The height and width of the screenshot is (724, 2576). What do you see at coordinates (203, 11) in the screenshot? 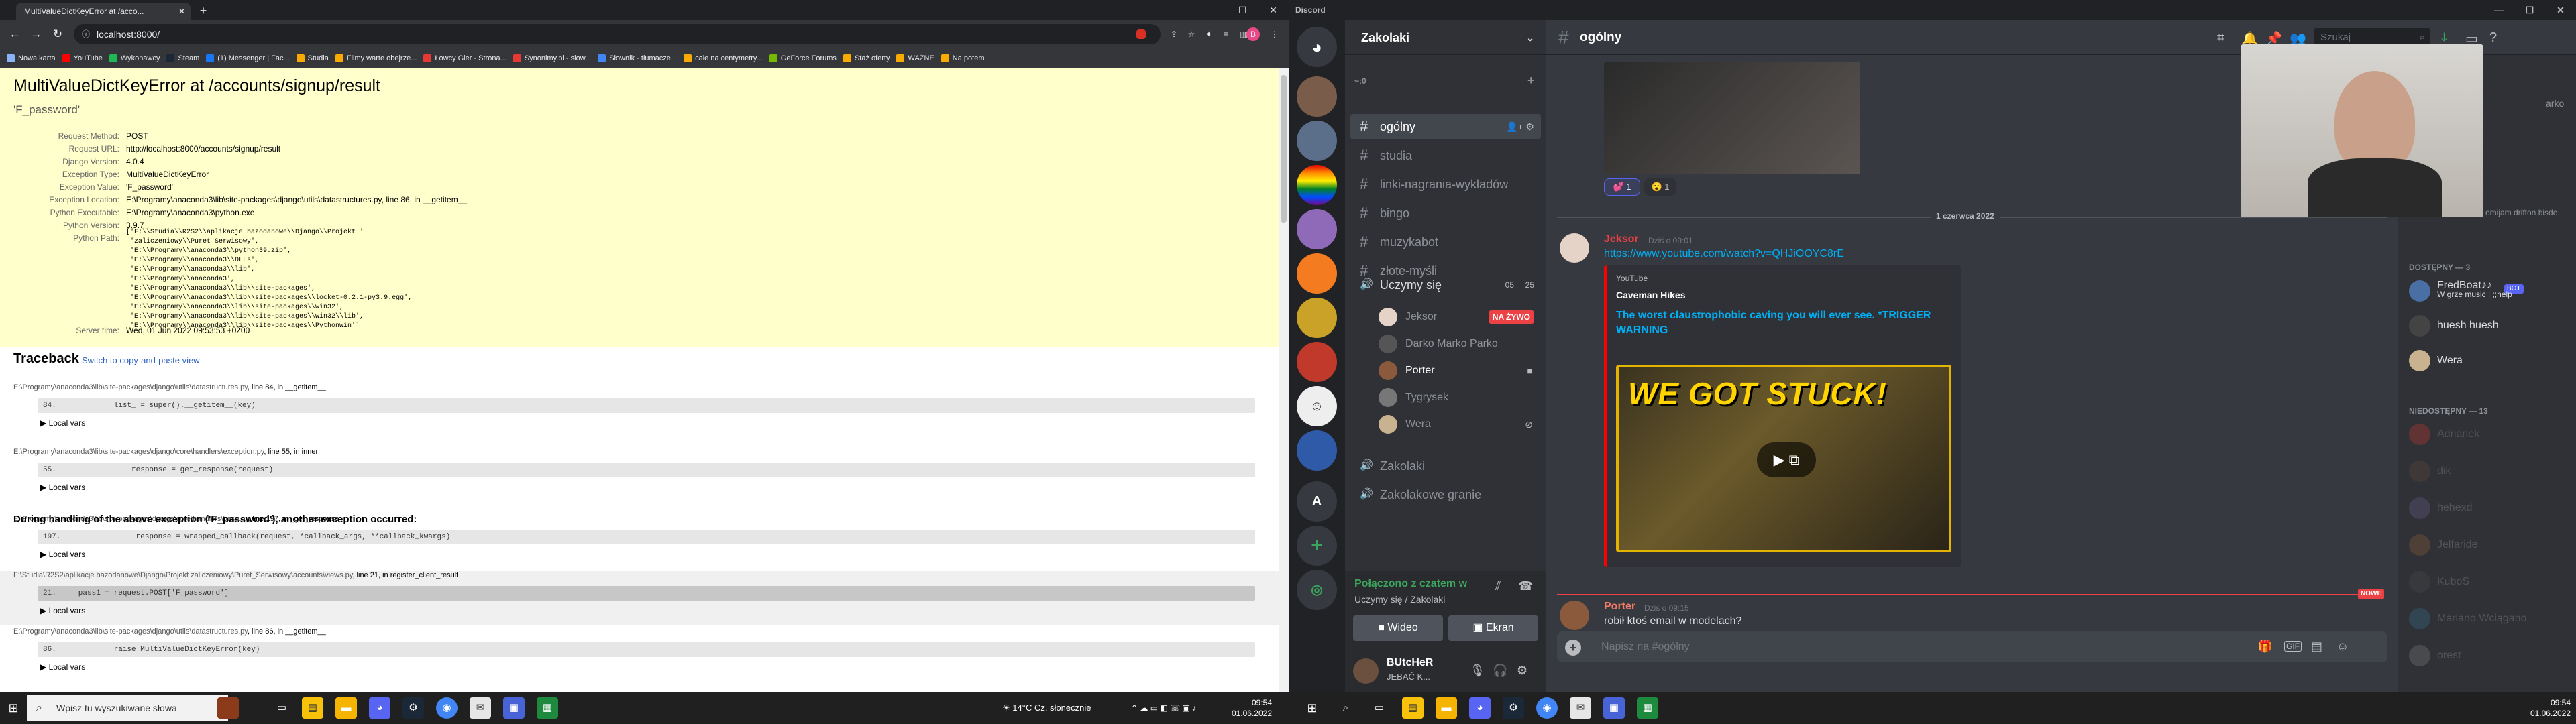
I see `new-tab-icon: +` at bounding box center [203, 11].